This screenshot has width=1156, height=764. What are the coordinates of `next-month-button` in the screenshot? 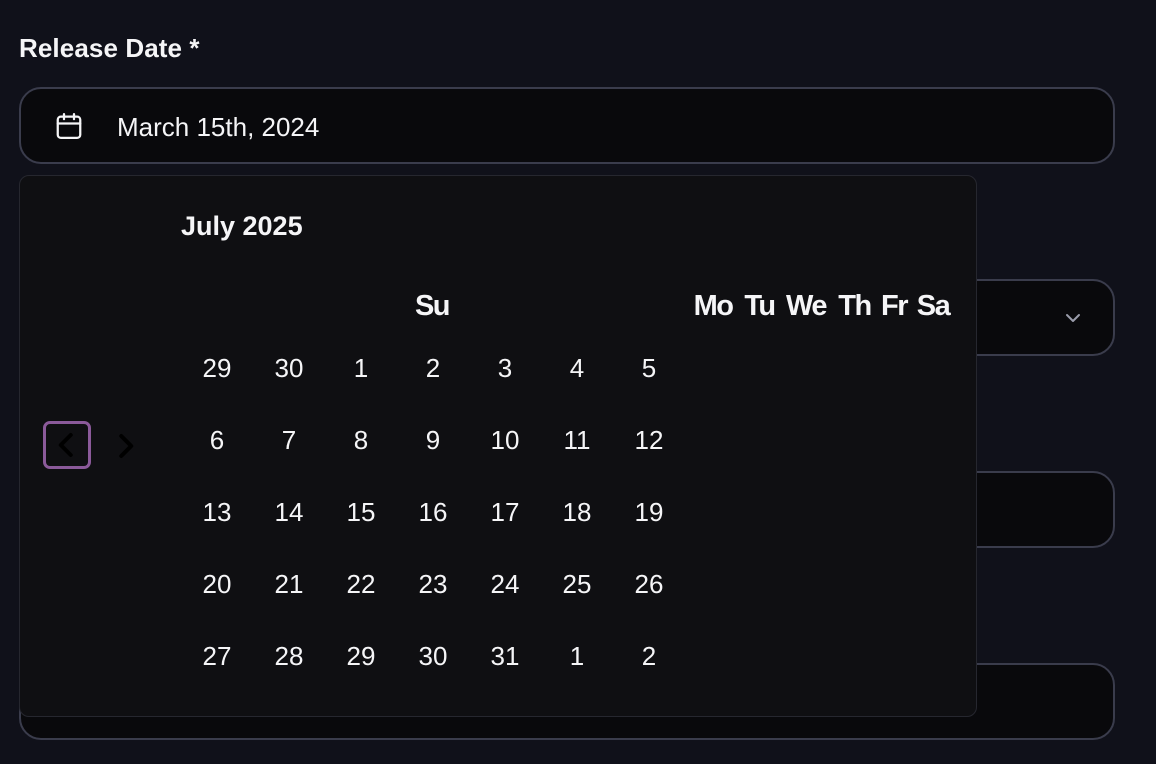 It's located at (125, 446).